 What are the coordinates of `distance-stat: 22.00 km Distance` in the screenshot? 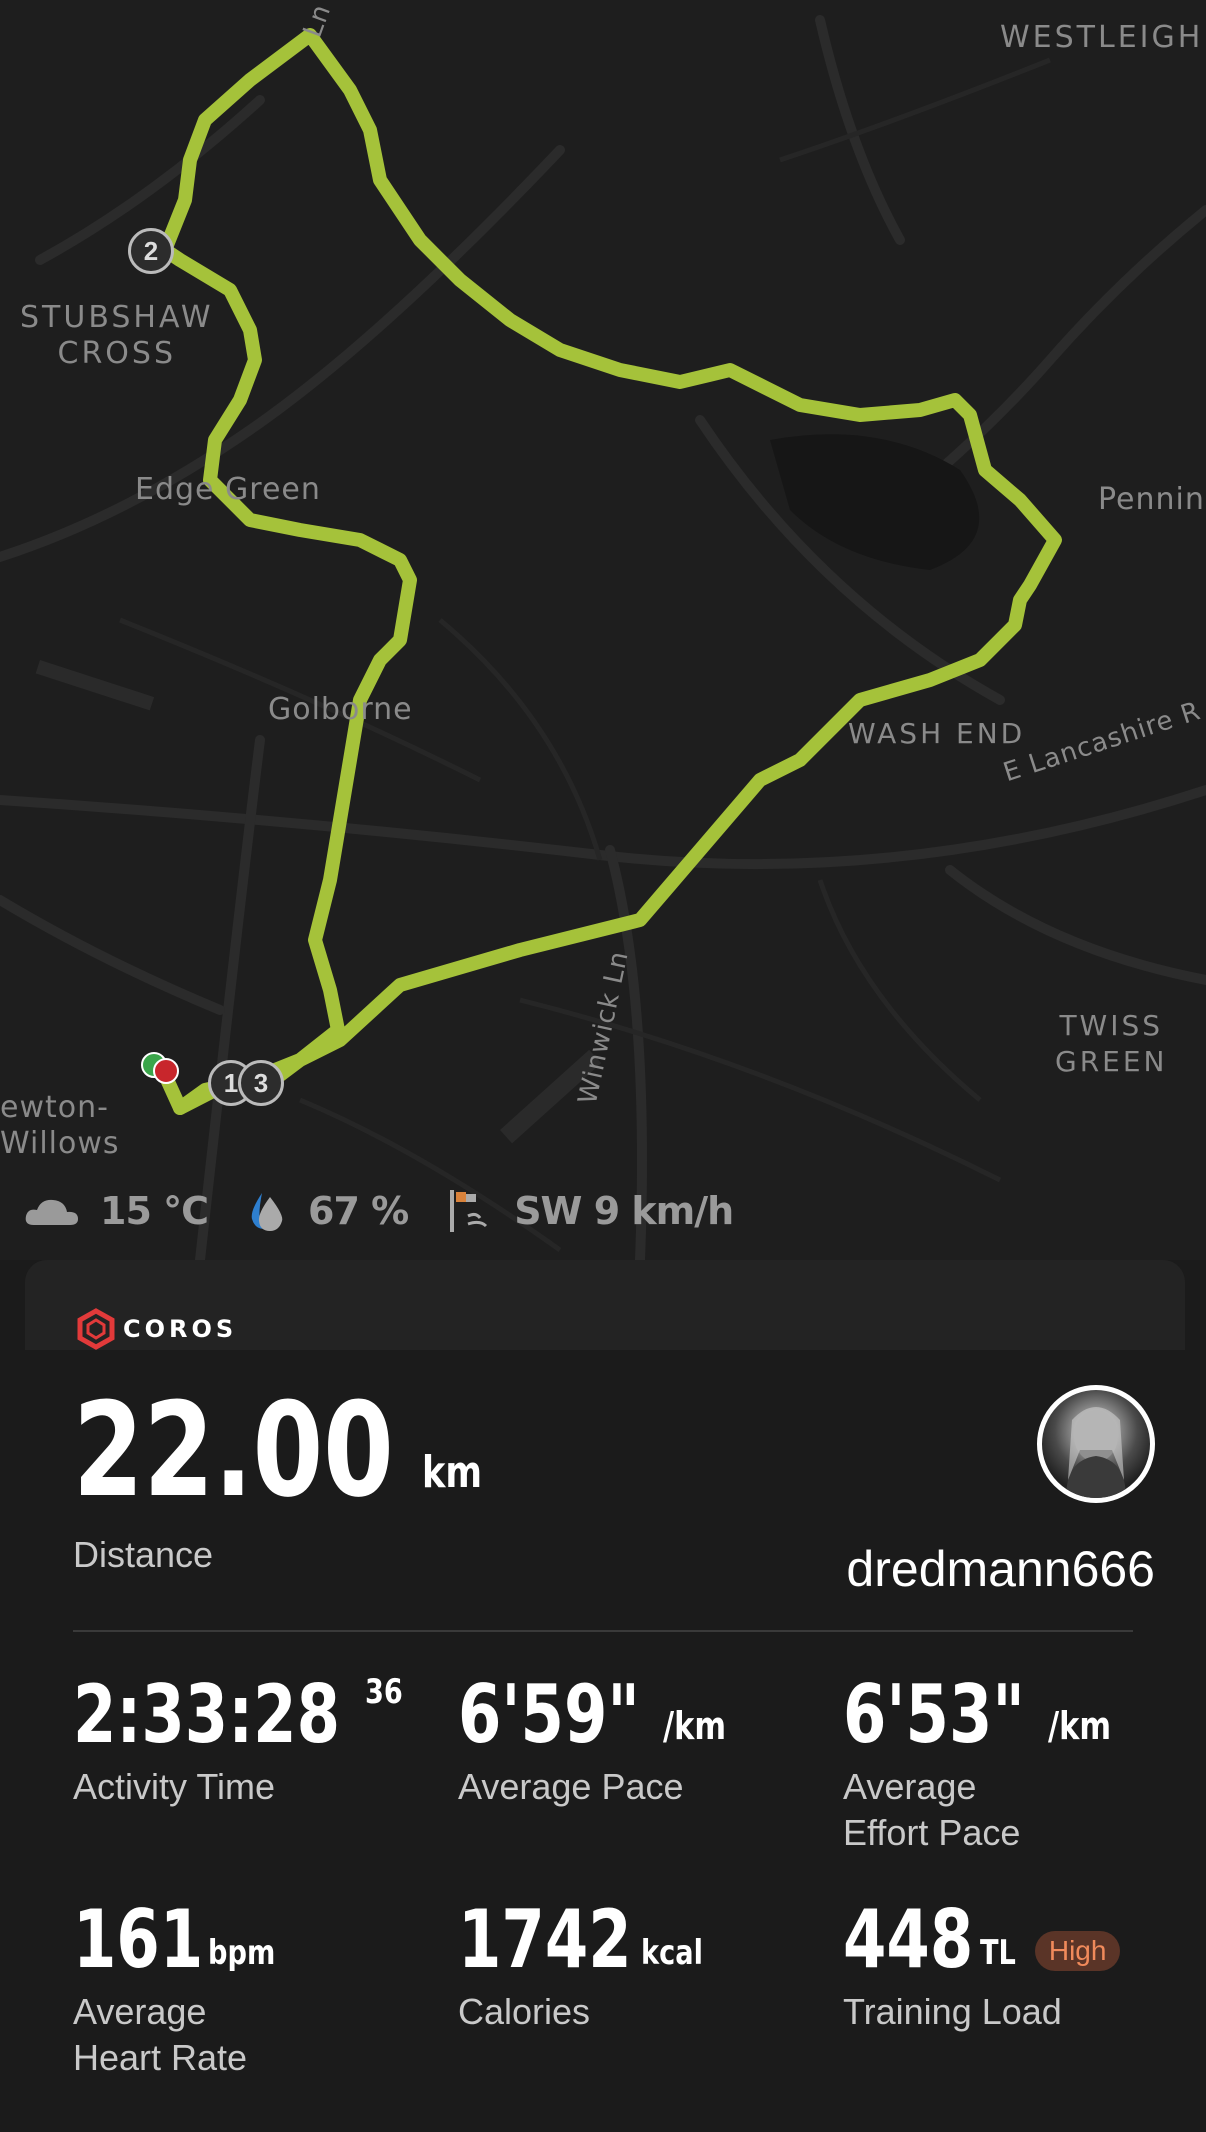 It's located at (285, 1479).